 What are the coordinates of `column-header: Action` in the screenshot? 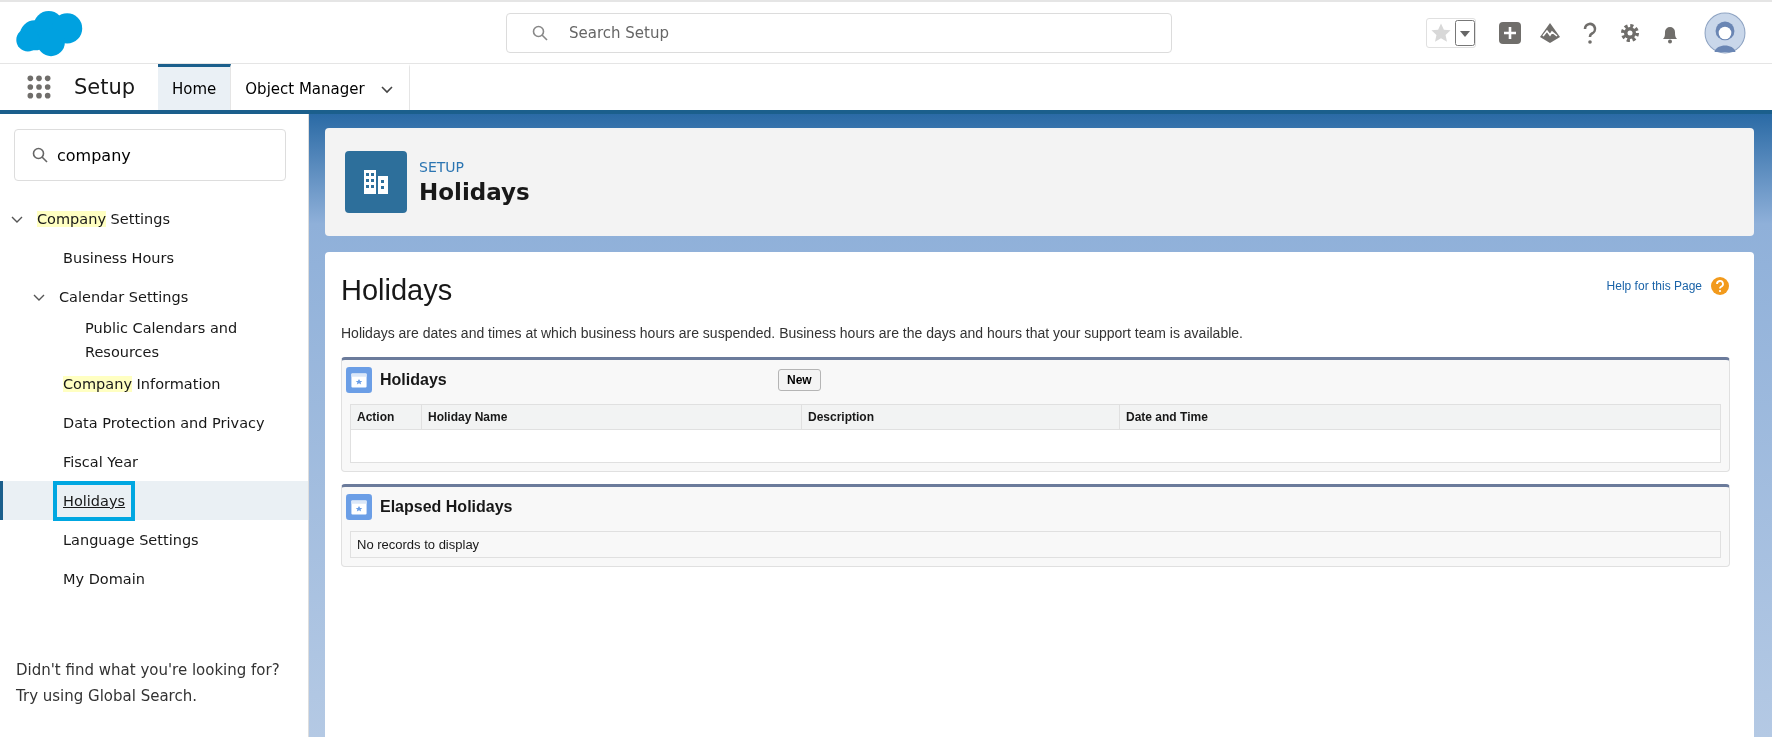 It's located at (376, 417).